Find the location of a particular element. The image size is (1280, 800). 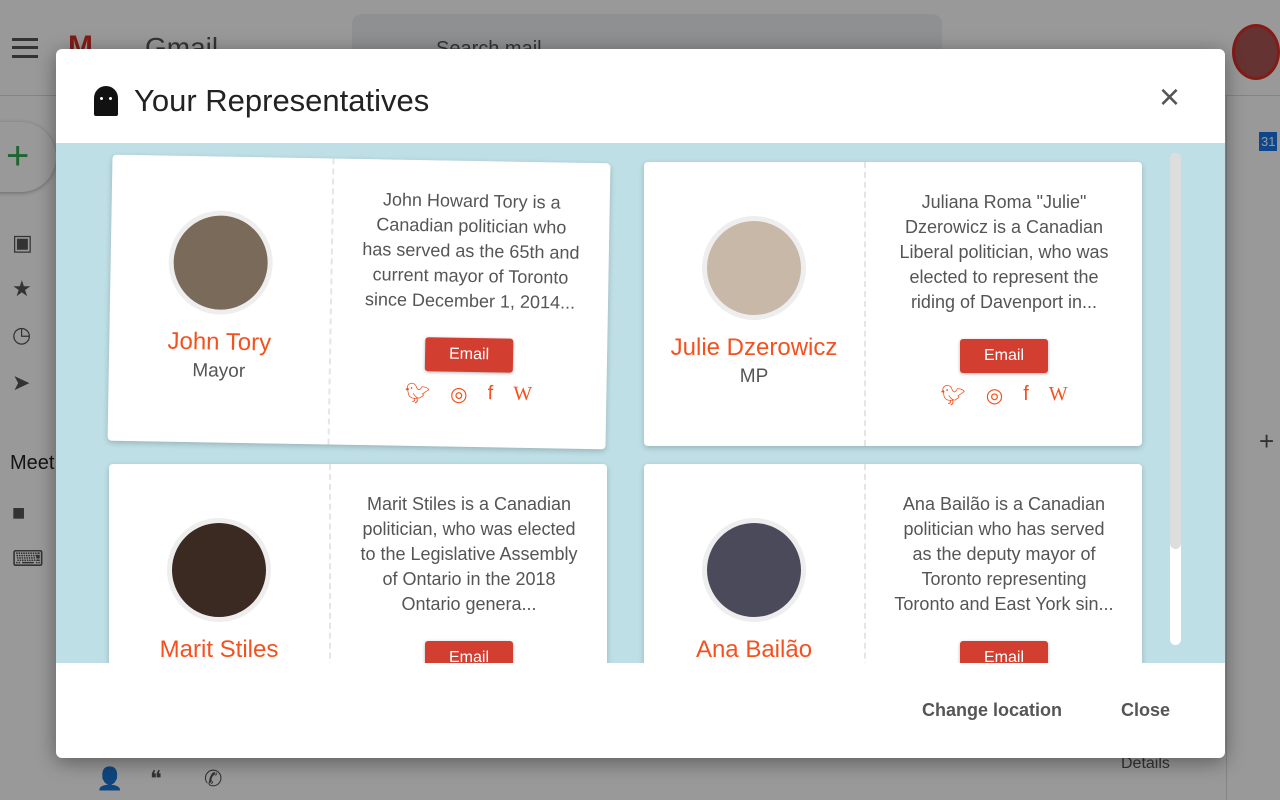

rep-role: Mayor is located at coordinates (219, 371).